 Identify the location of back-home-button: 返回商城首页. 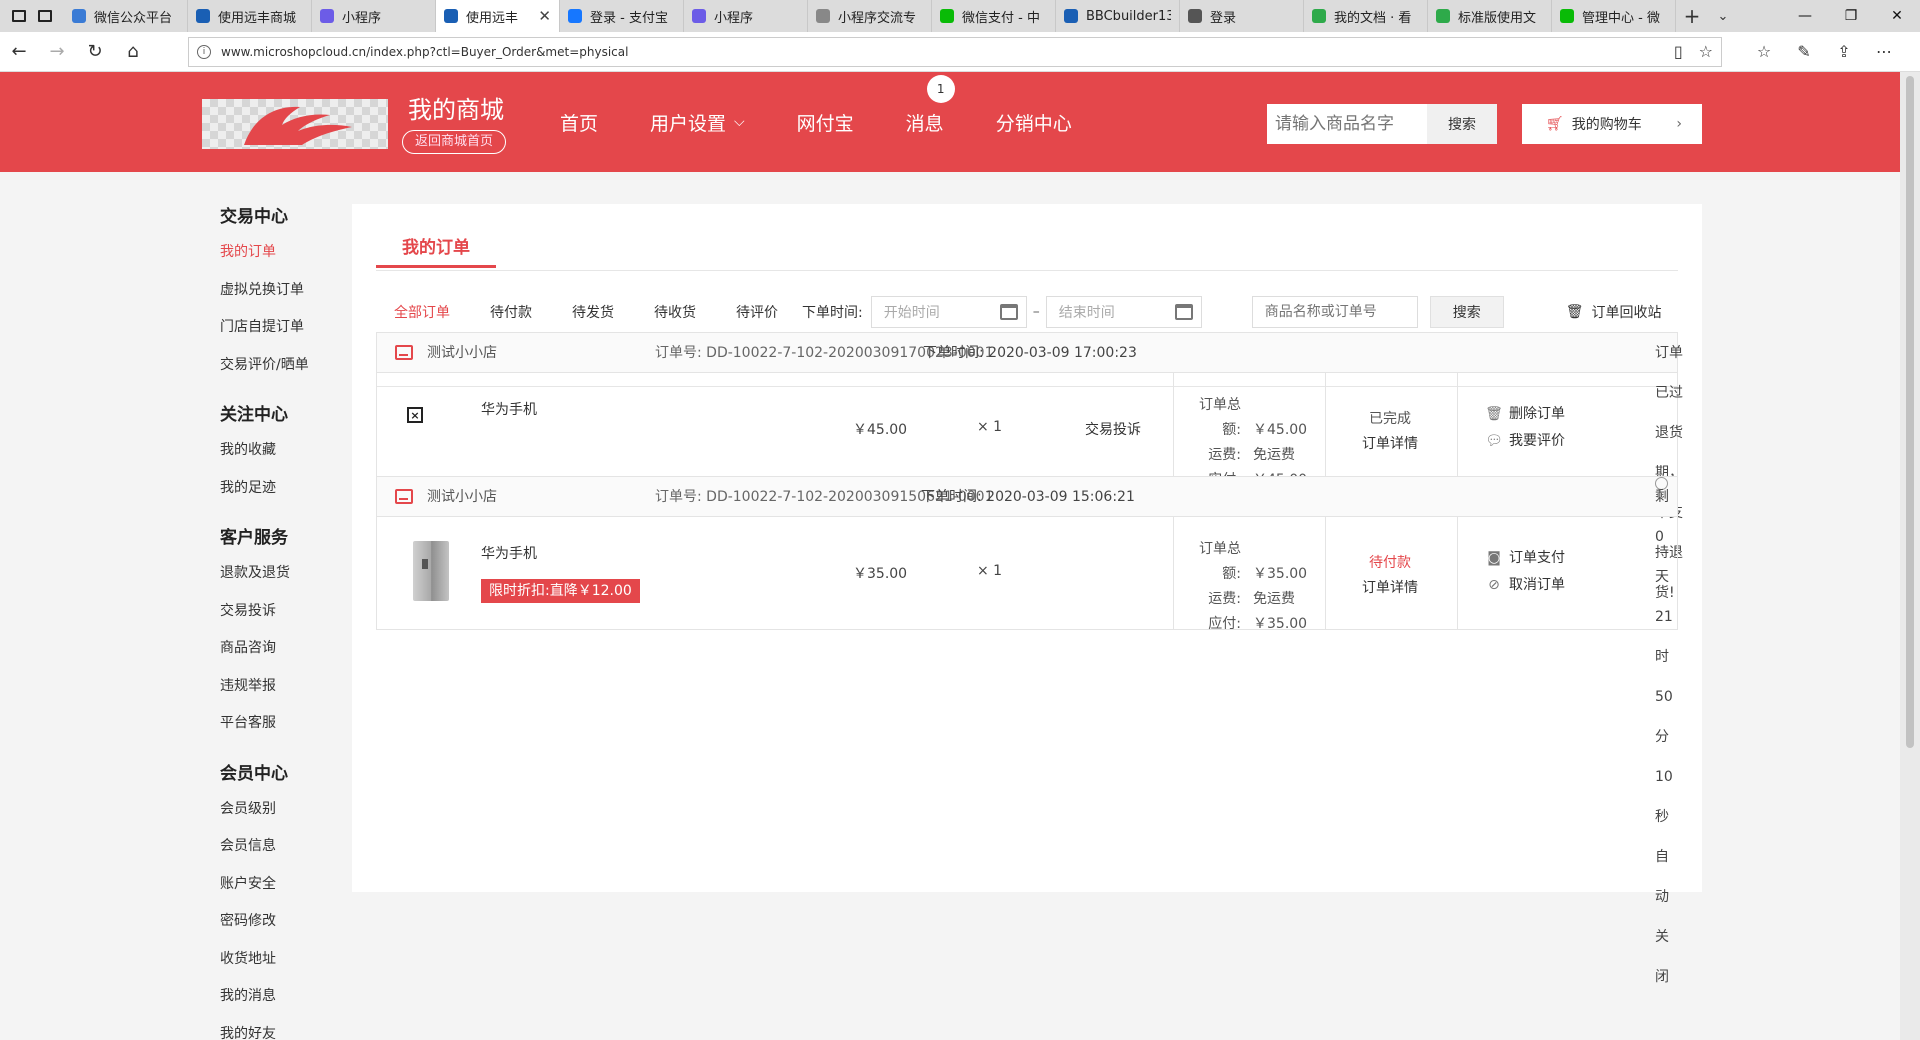
(454, 142).